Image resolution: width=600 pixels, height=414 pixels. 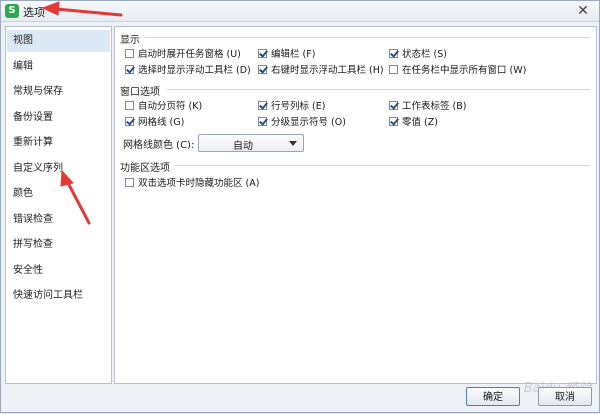 I want to click on sidebar-item-error-check: 错误检查, so click(x=58, y=220).